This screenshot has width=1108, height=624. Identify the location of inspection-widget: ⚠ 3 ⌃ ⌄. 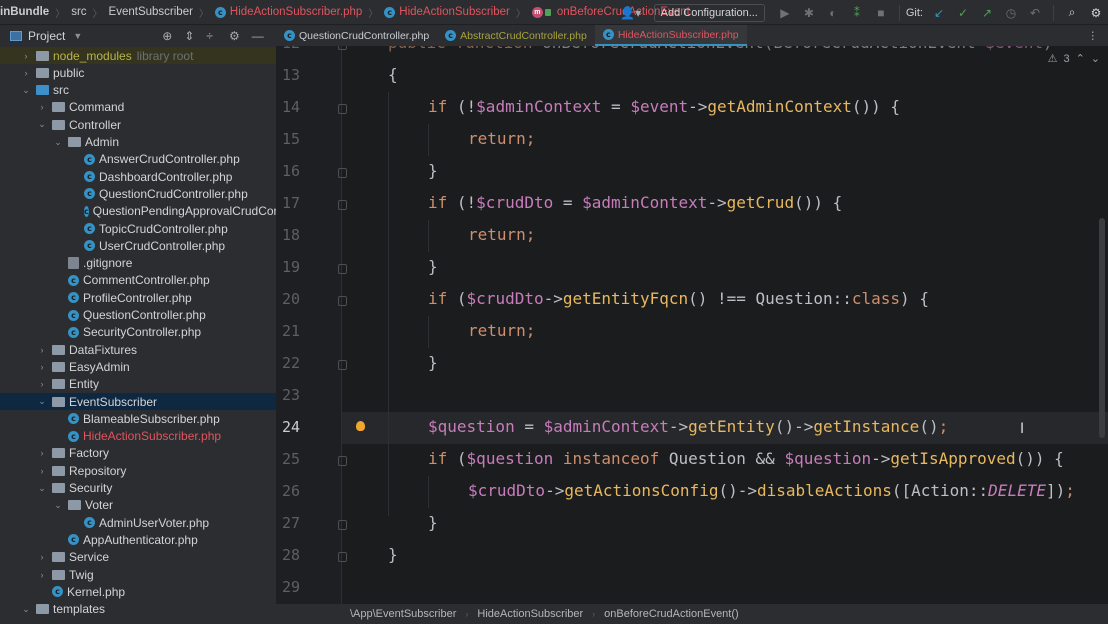
(1074, 59).